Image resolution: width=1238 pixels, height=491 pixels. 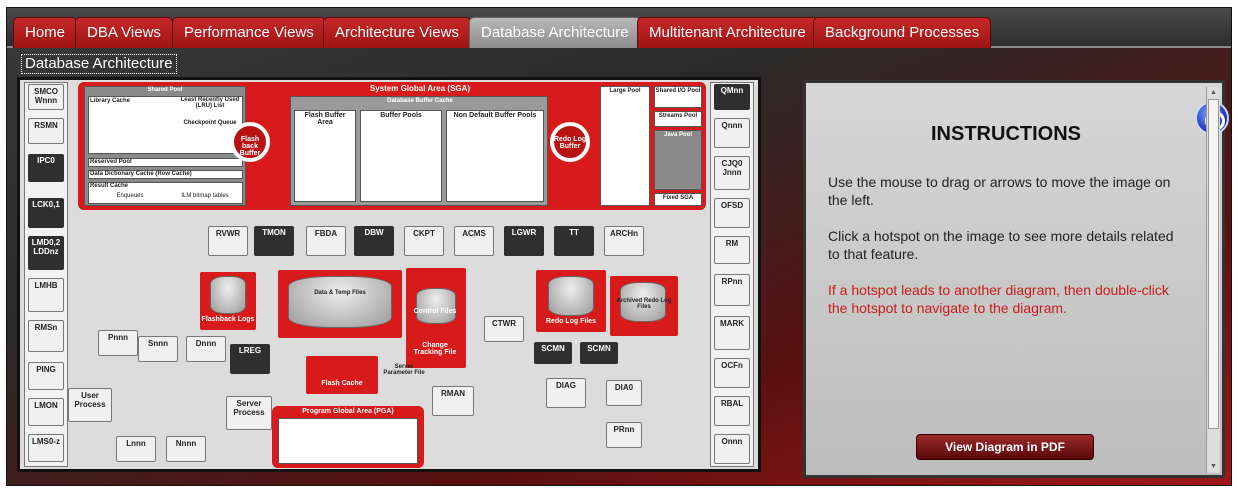 What do you see at coordinates (1005, 447) in the screenshot?
I see `view-diagram-pdf-button: View Diagram in PDF` at bounding box center [1005, 447].